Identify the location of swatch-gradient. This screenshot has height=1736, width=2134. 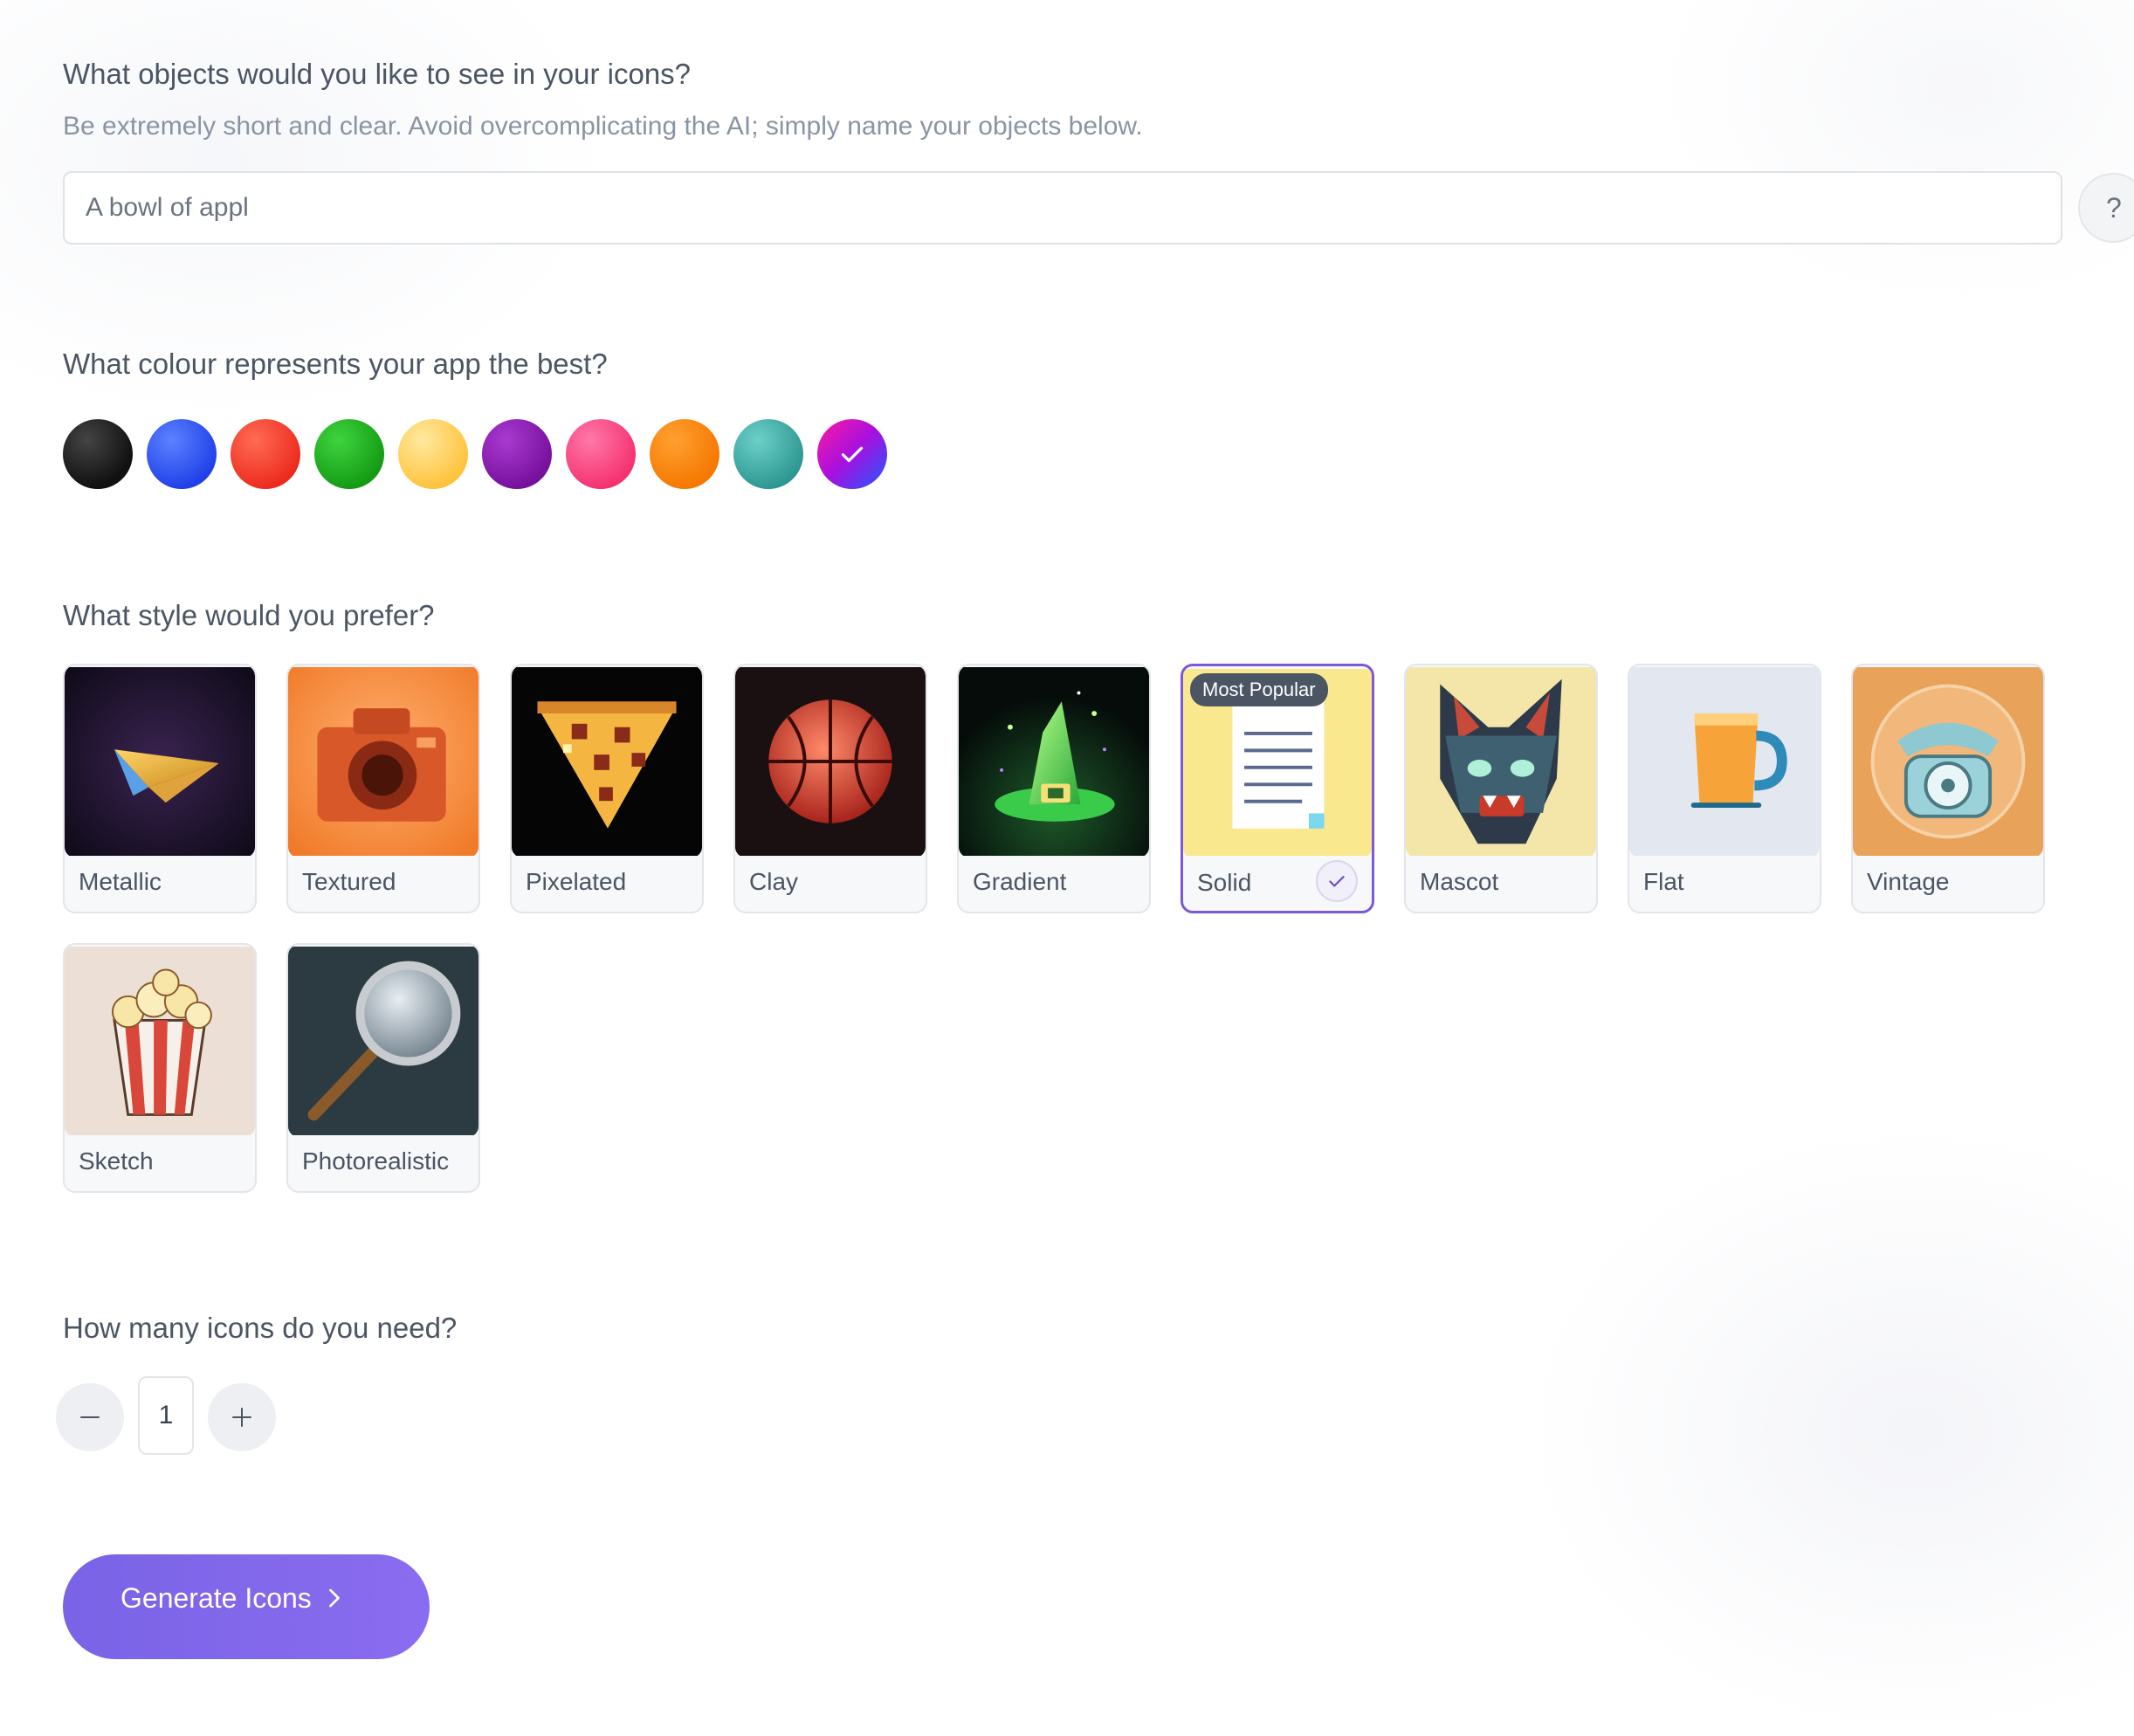
(852, 454).